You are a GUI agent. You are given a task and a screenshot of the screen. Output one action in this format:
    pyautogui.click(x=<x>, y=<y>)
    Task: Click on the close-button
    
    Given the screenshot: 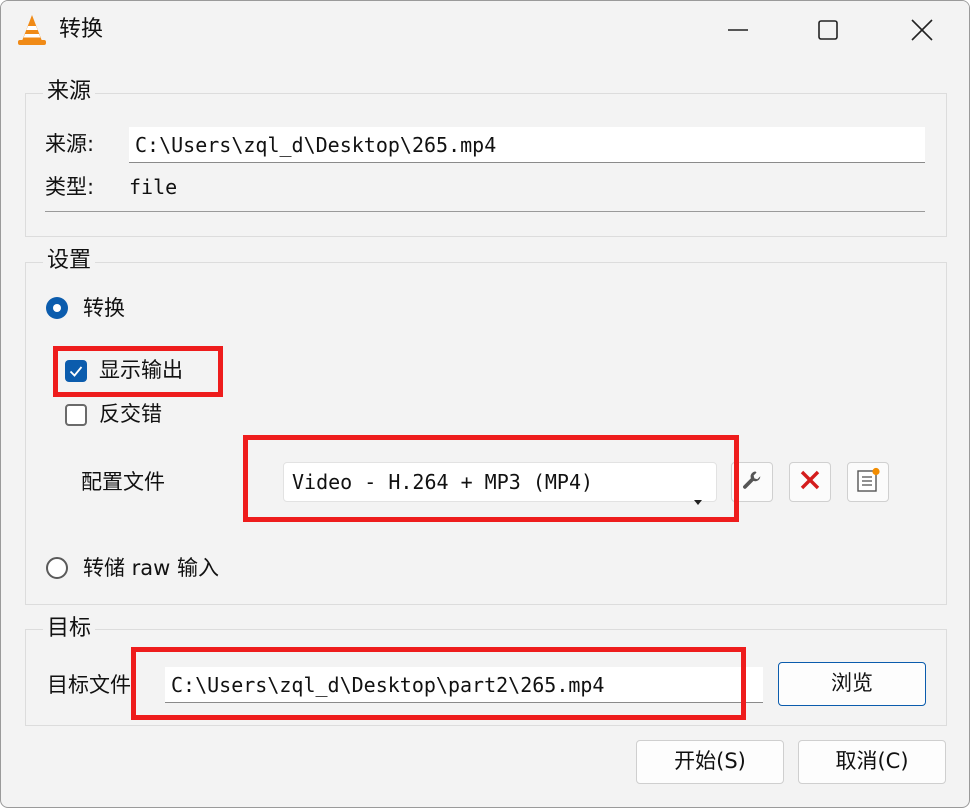 What is the action you would take?
    pyautogui.click(x=922, y=30)
    